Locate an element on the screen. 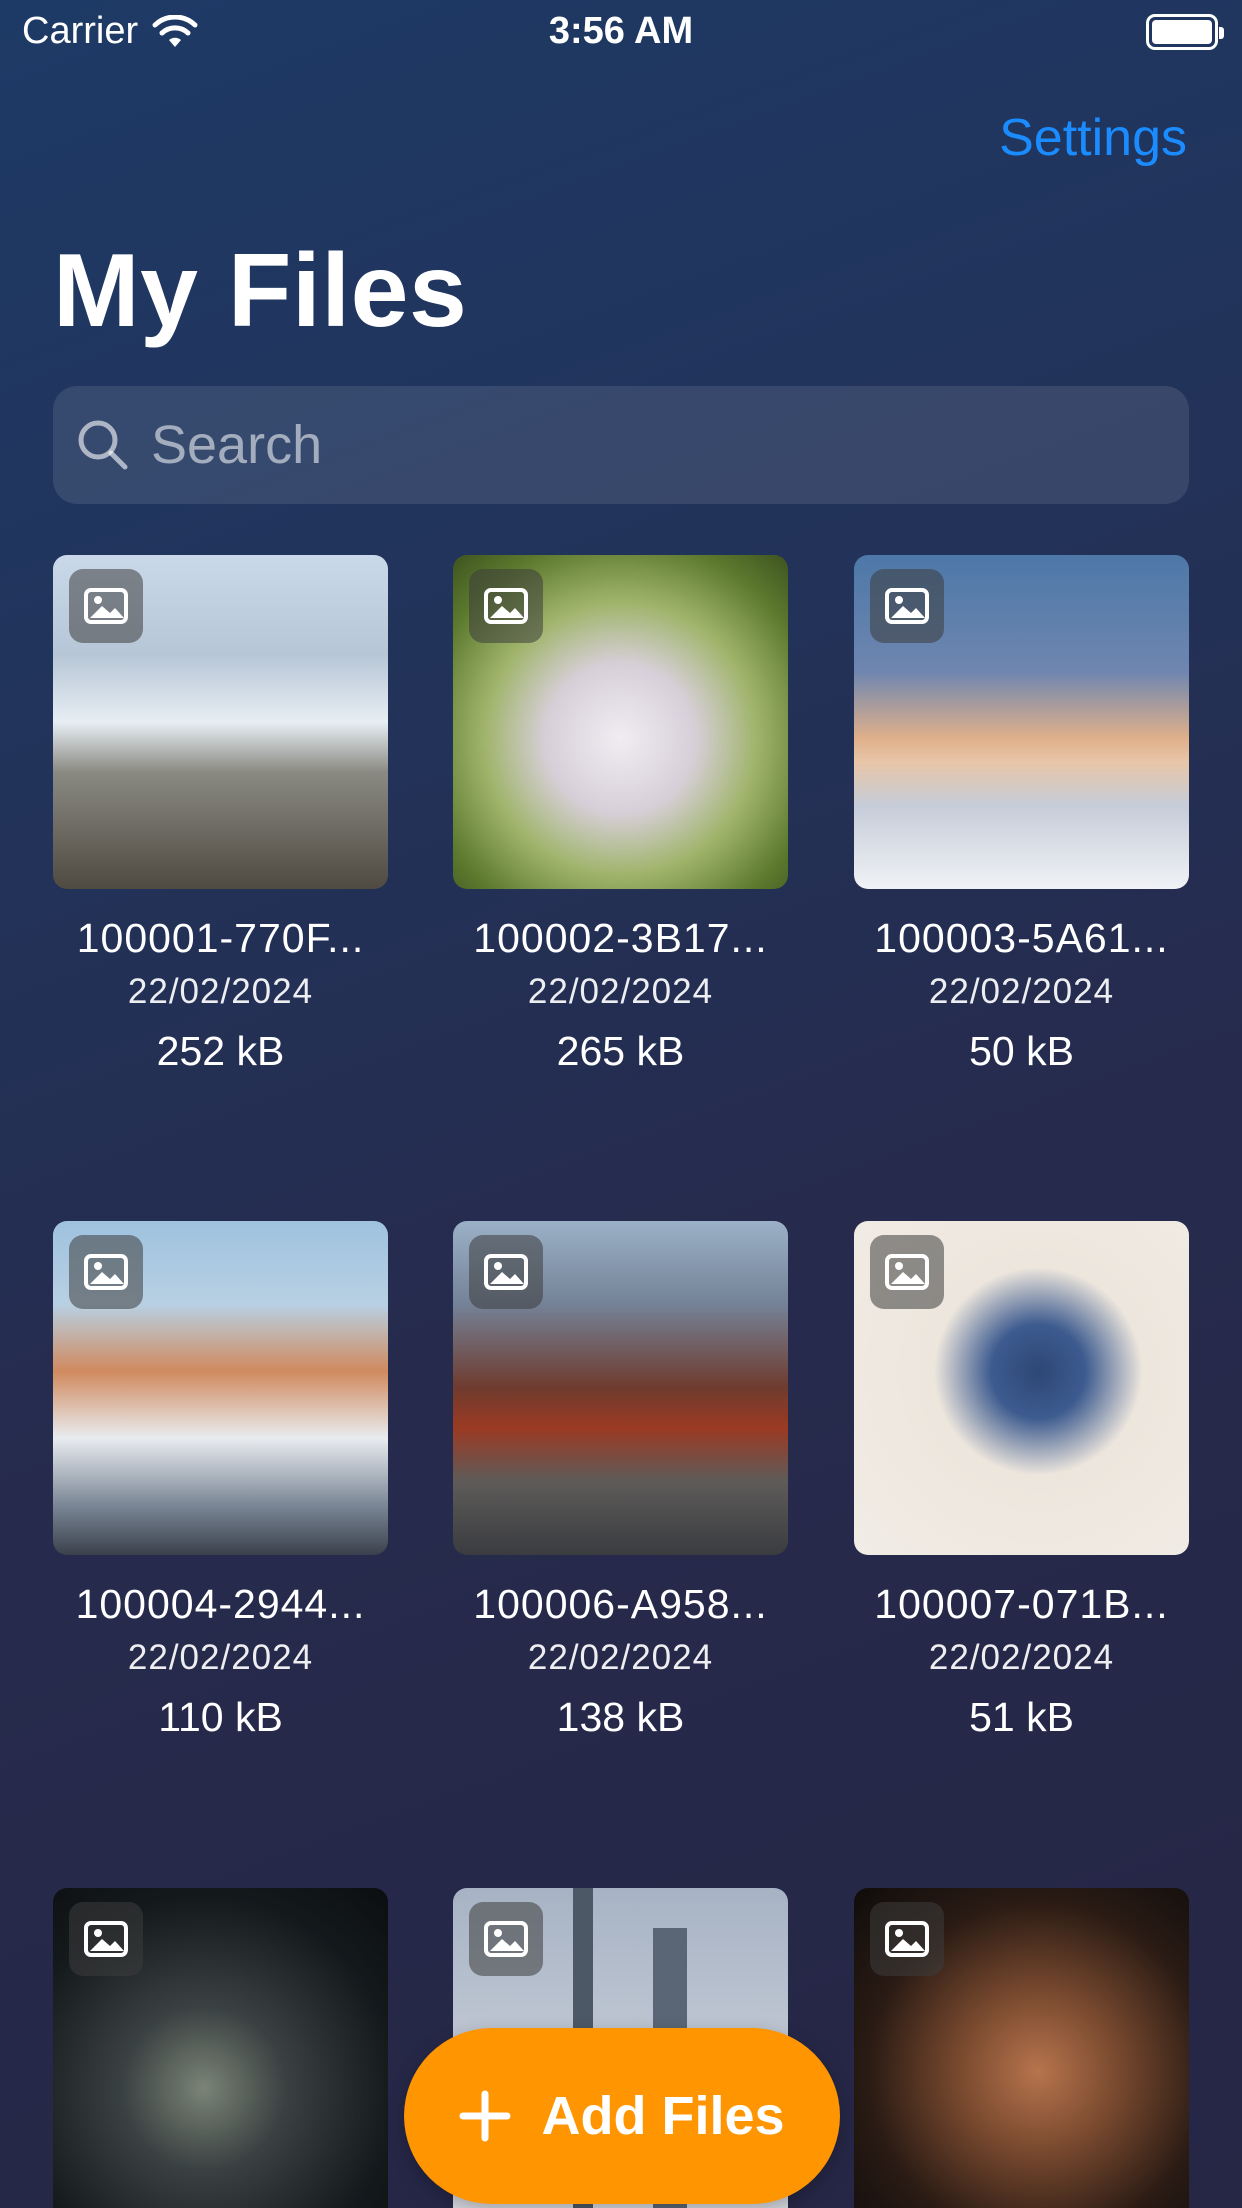  file-size: 51 kB is located at coordinates (1021, 1717).